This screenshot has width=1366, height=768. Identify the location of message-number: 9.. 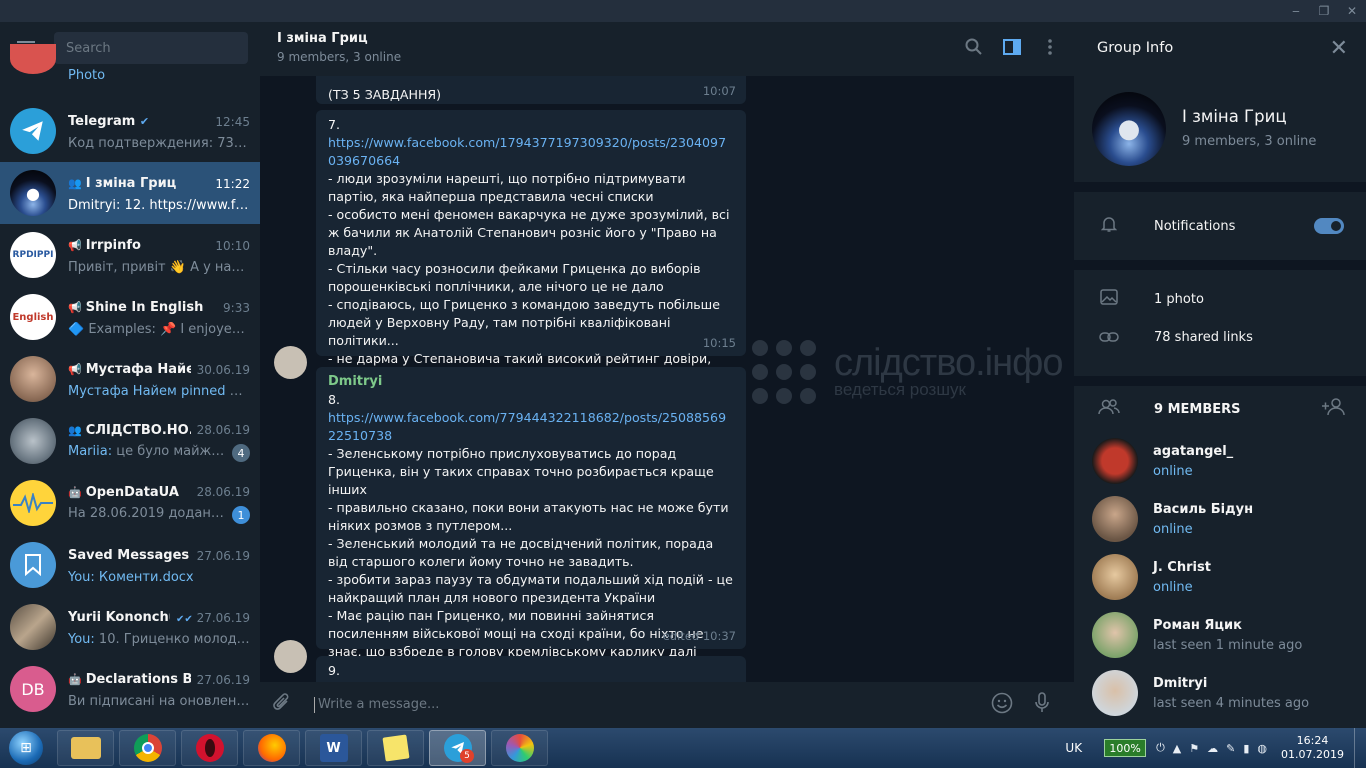
(334, 670).